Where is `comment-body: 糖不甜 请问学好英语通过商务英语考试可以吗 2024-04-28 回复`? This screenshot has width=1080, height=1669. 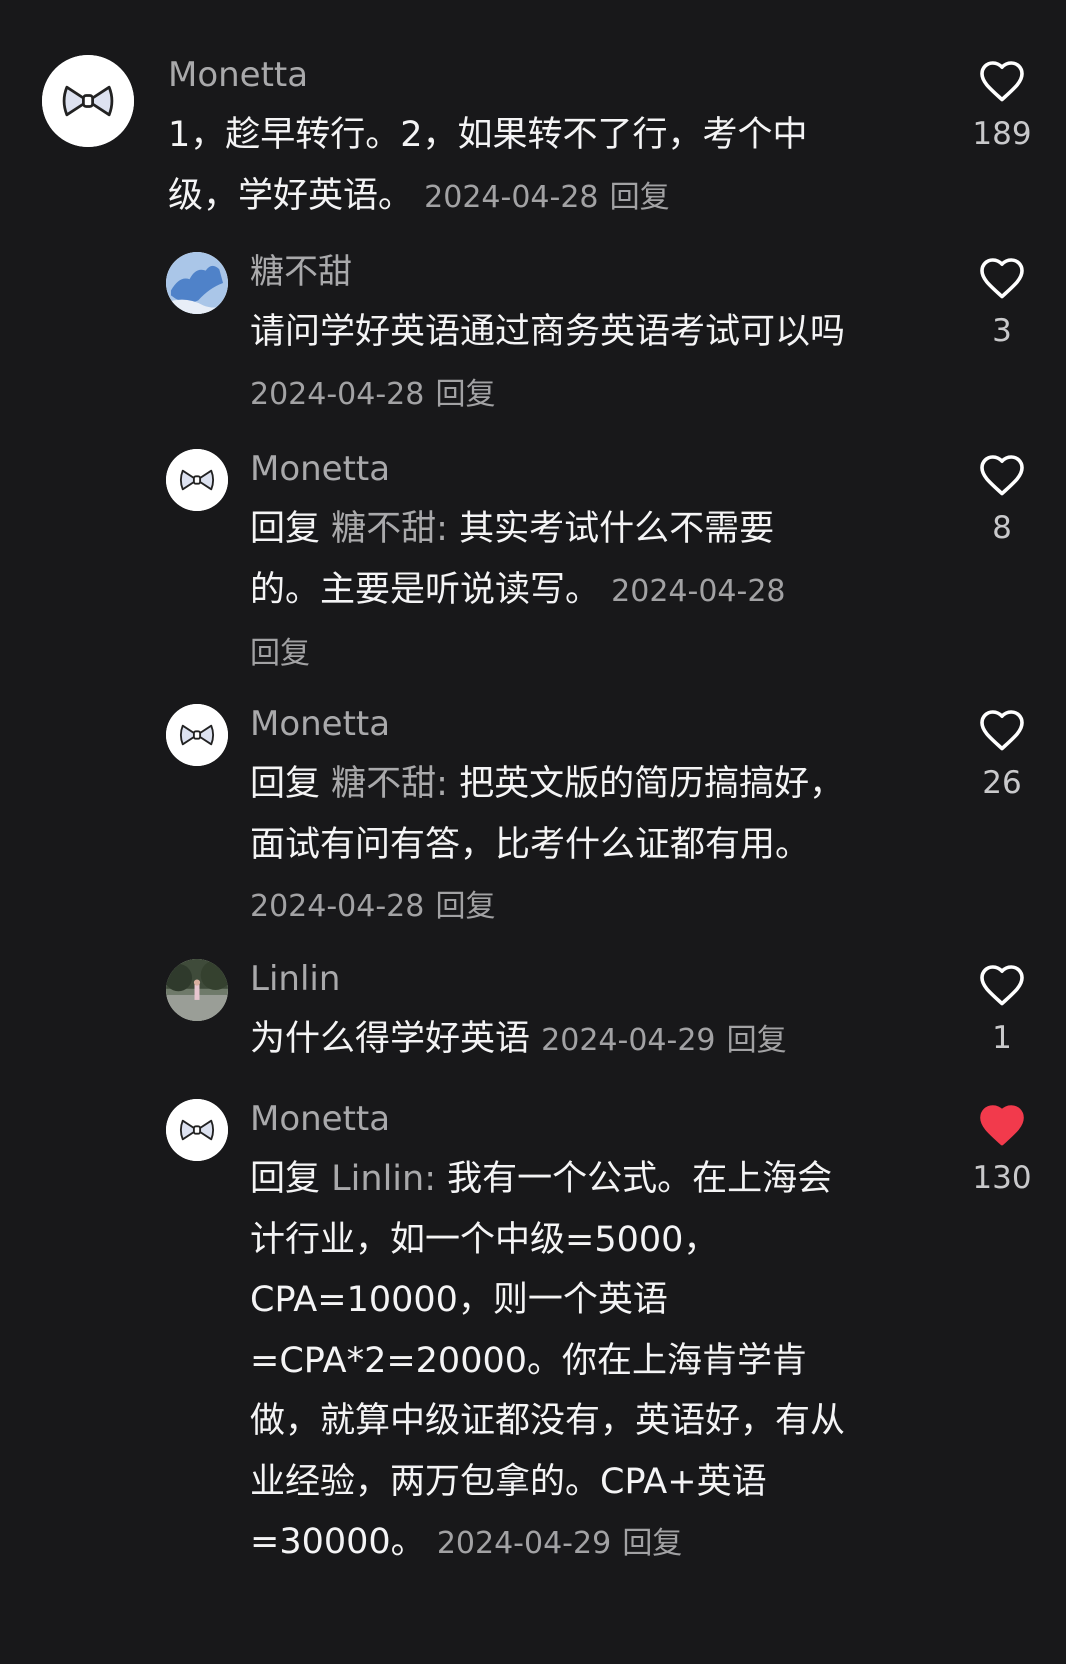
comment-body: 糖不甜 请问学好英语通过商务英语考试可以吗 2024-04-28 回复 is located at coordinates (550, 338).